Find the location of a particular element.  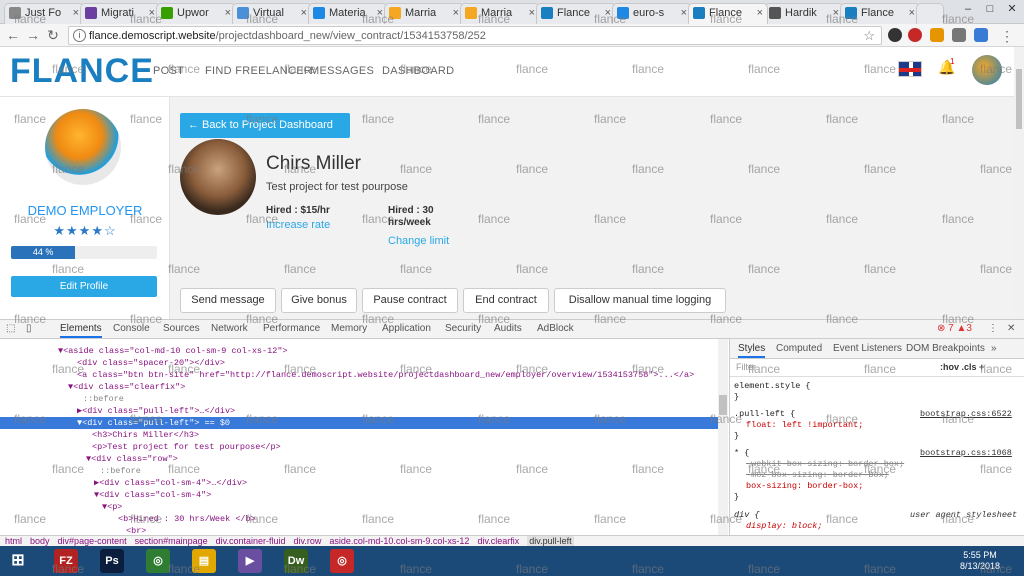

edit-profile-button: Edit Profile is located at coordinates (84, 286).